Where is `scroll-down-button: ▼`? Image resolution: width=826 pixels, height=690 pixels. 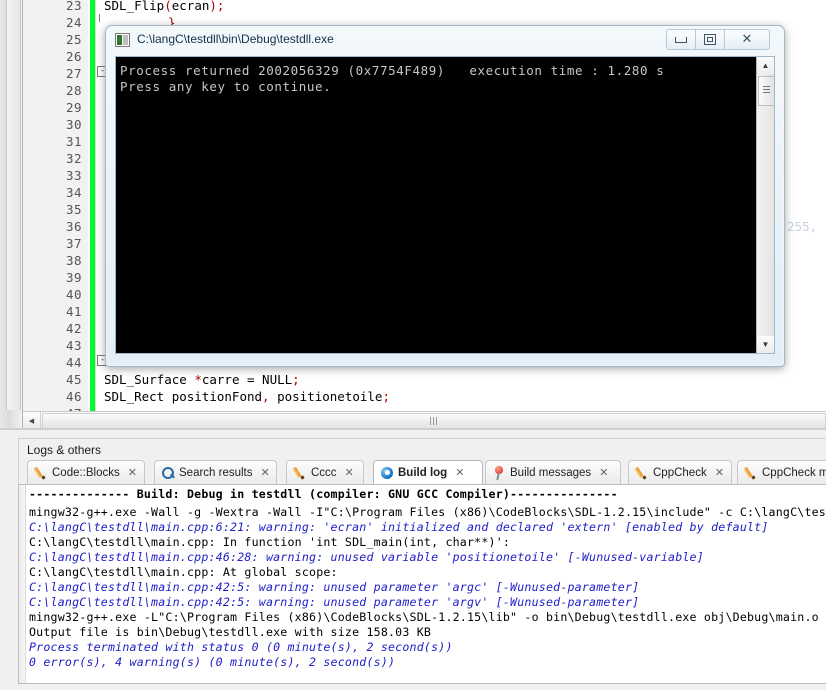 scroll-down-button: ▼ is located at coordinates (765, 344).